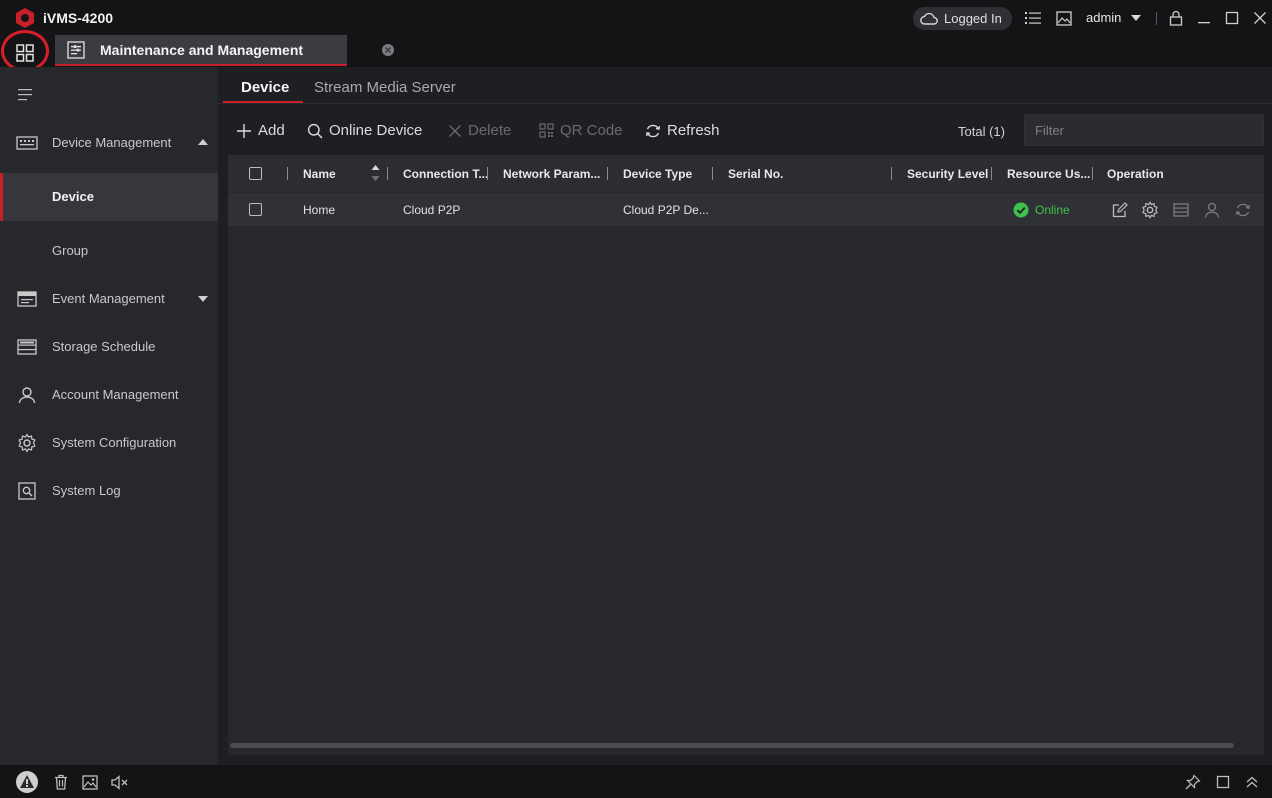 Image resolution: width=1272 pixels, height=798 pixels. I want to click on sort-icon, so click(375, 173).